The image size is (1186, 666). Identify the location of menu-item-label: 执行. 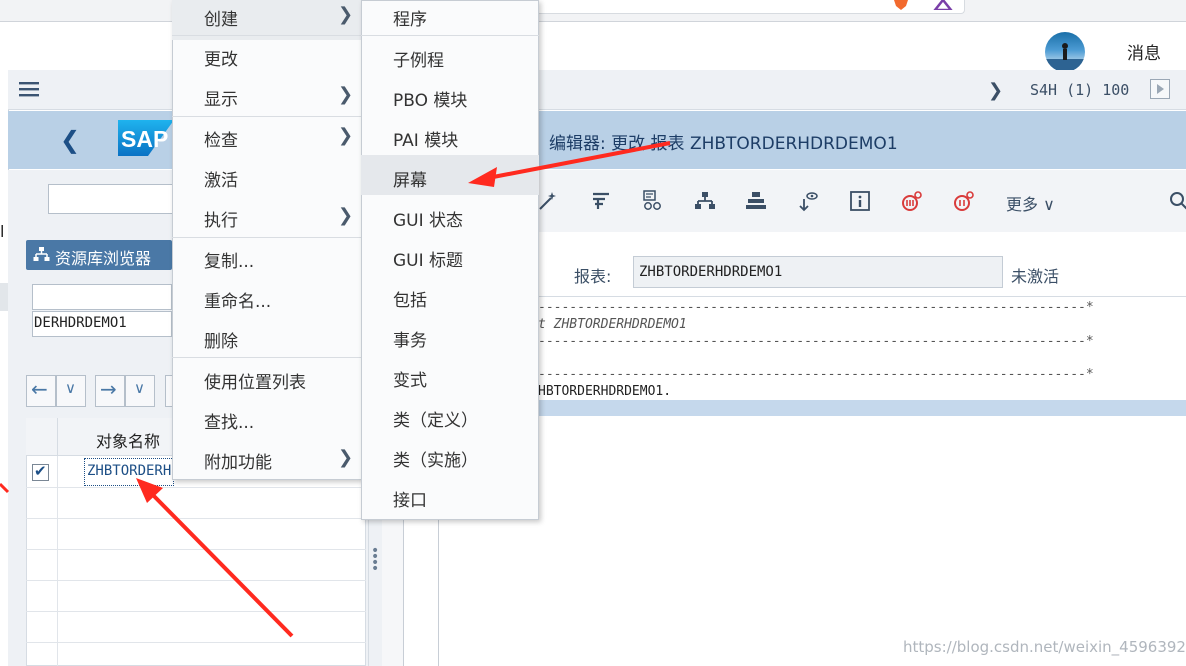
(221, 218).